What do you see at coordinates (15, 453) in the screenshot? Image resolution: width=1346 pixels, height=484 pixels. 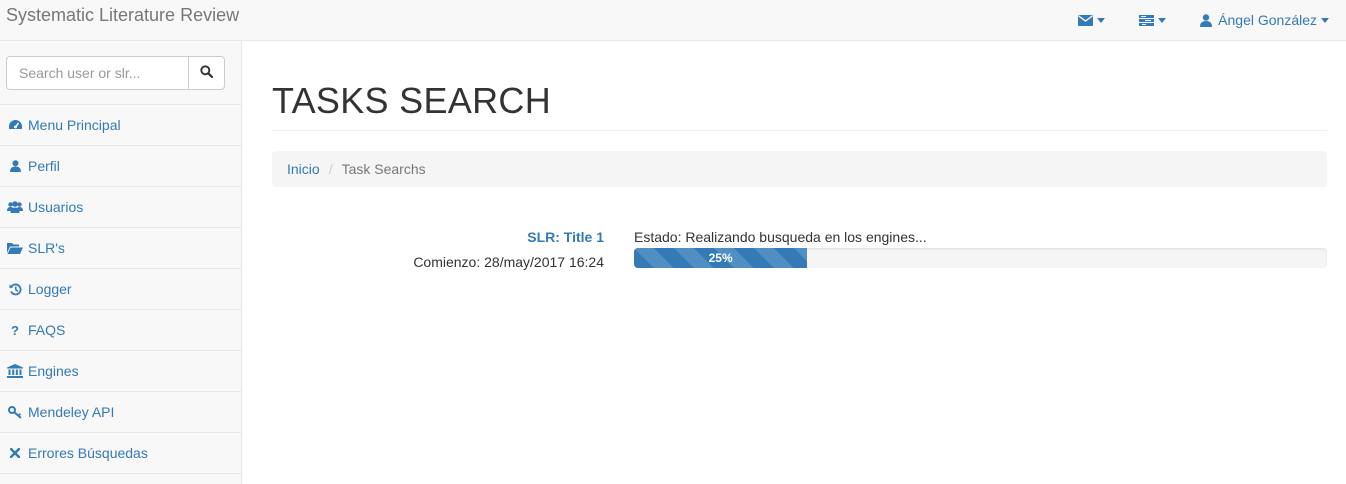 I see `times-icon` at bounding box center [15, 453].